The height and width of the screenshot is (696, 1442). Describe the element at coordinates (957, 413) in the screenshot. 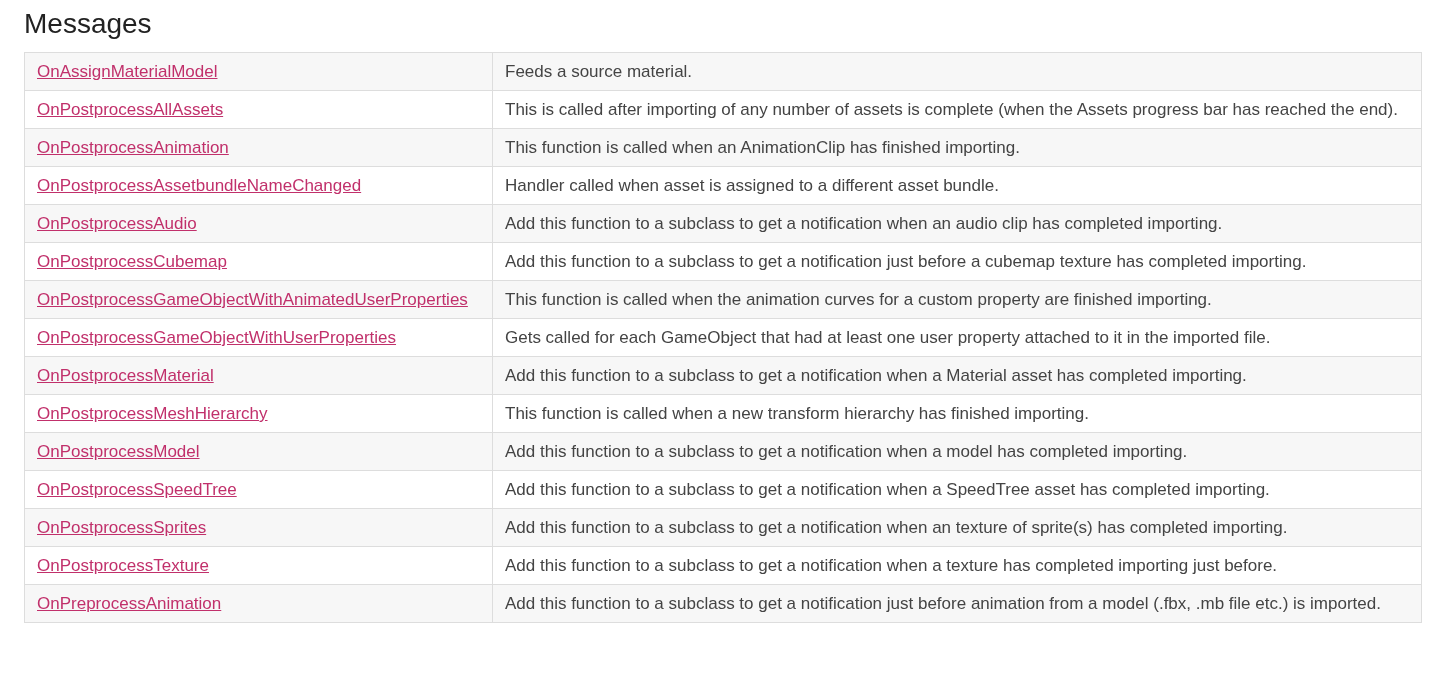

I see `table-cell: This function is called when a new transform hierarchy has finished importing.` at that location.